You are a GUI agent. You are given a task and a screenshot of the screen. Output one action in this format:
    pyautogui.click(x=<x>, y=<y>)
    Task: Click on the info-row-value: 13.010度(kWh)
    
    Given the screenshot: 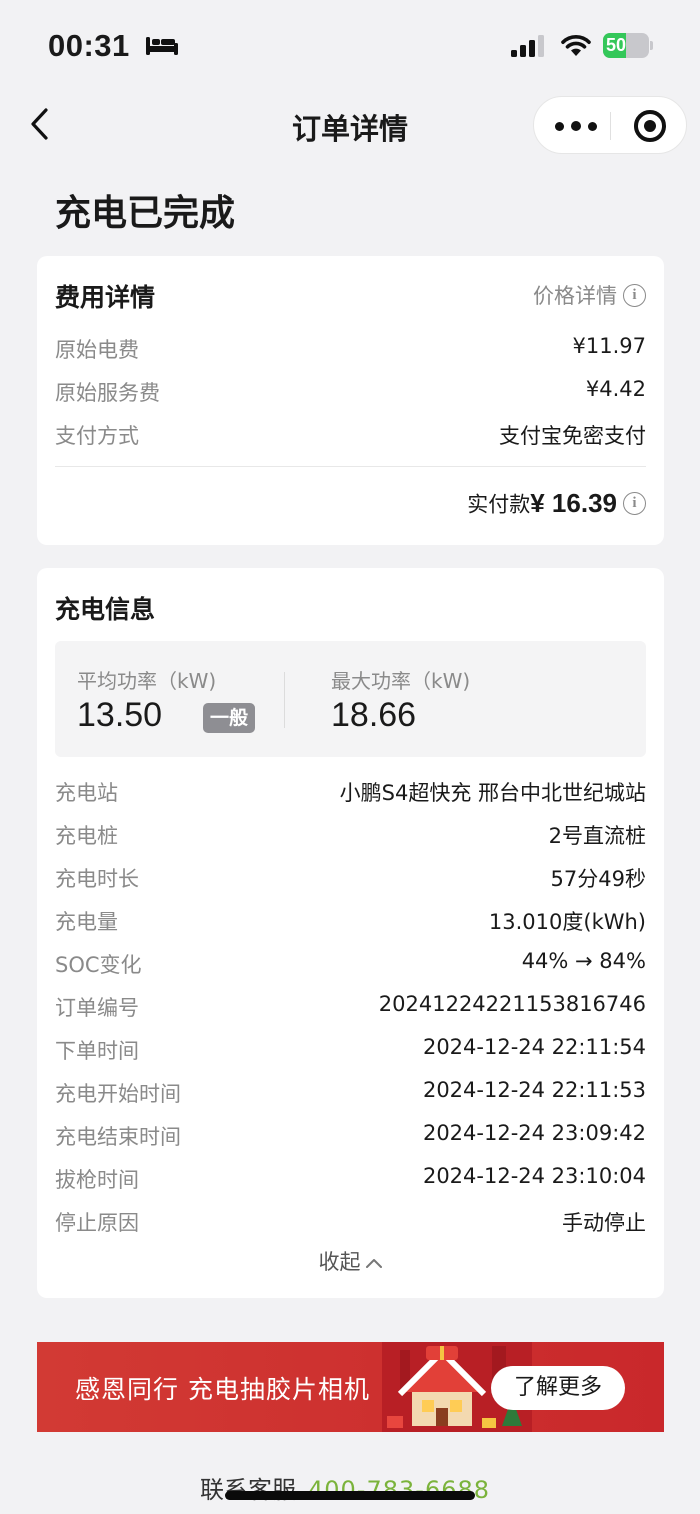 What is the action you would take?
    pyautogui.click(x=567, y=922)
    